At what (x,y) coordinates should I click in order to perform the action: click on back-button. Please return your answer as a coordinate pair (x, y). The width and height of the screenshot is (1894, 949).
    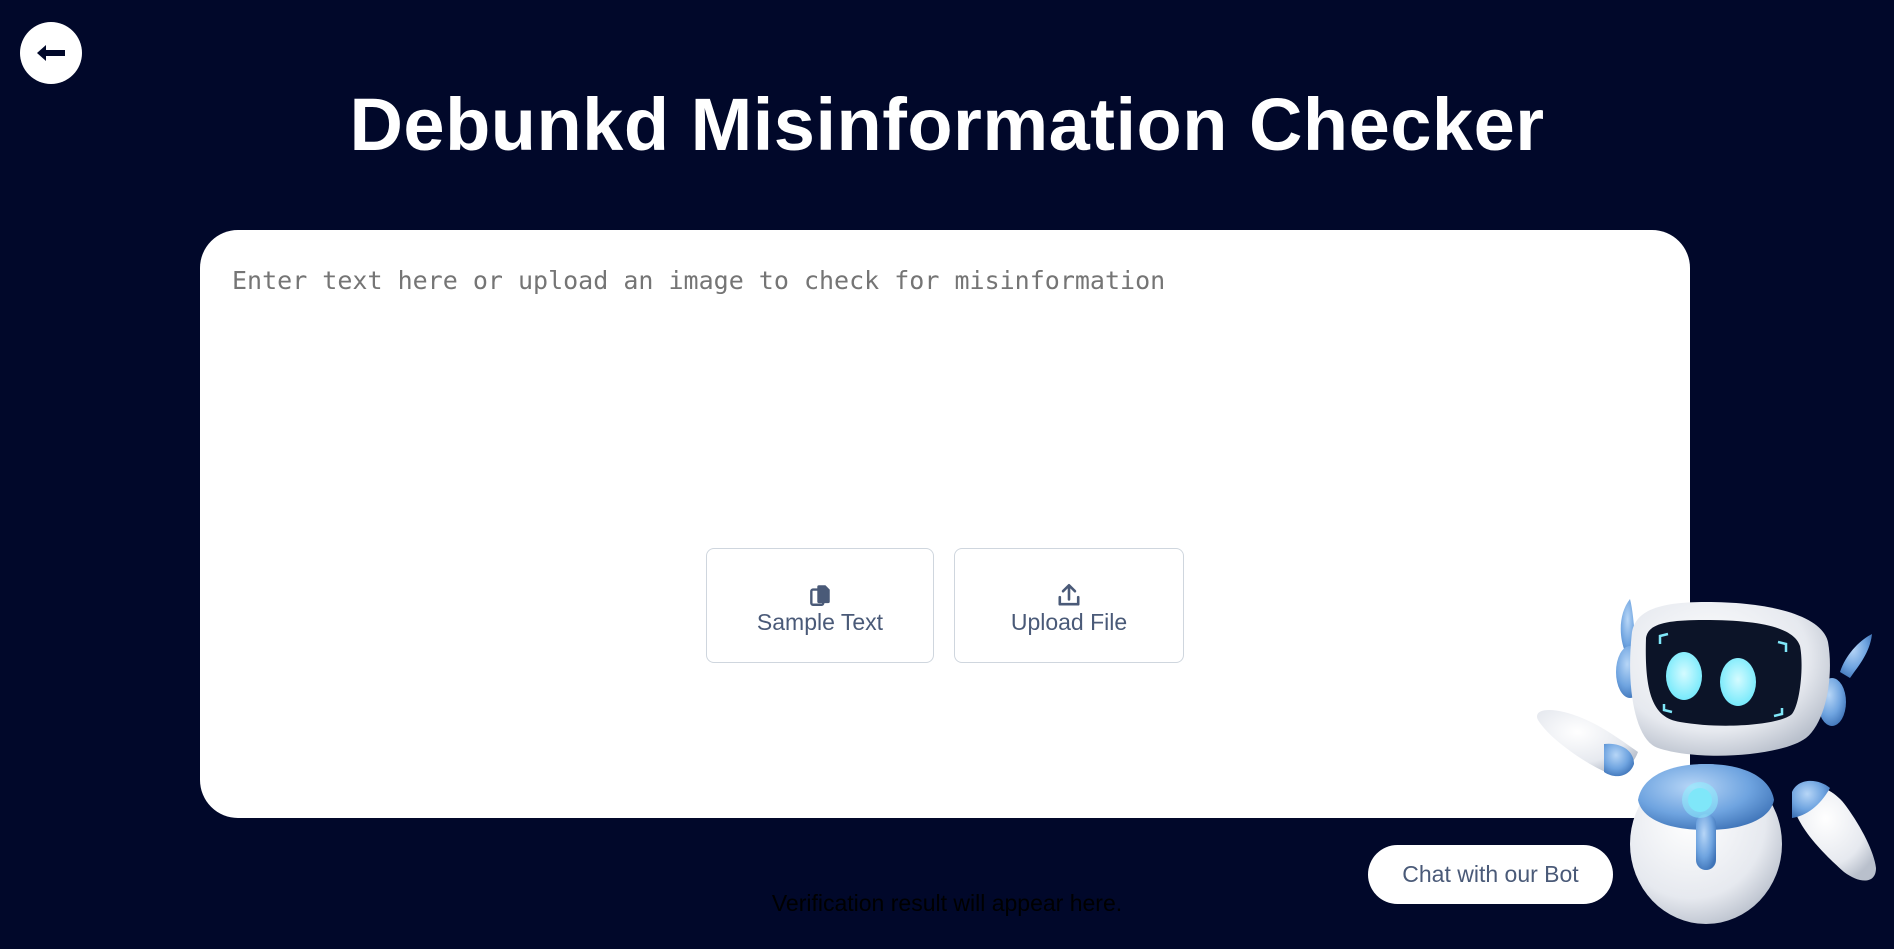
    Looking at the image, I should click on (51, 53).